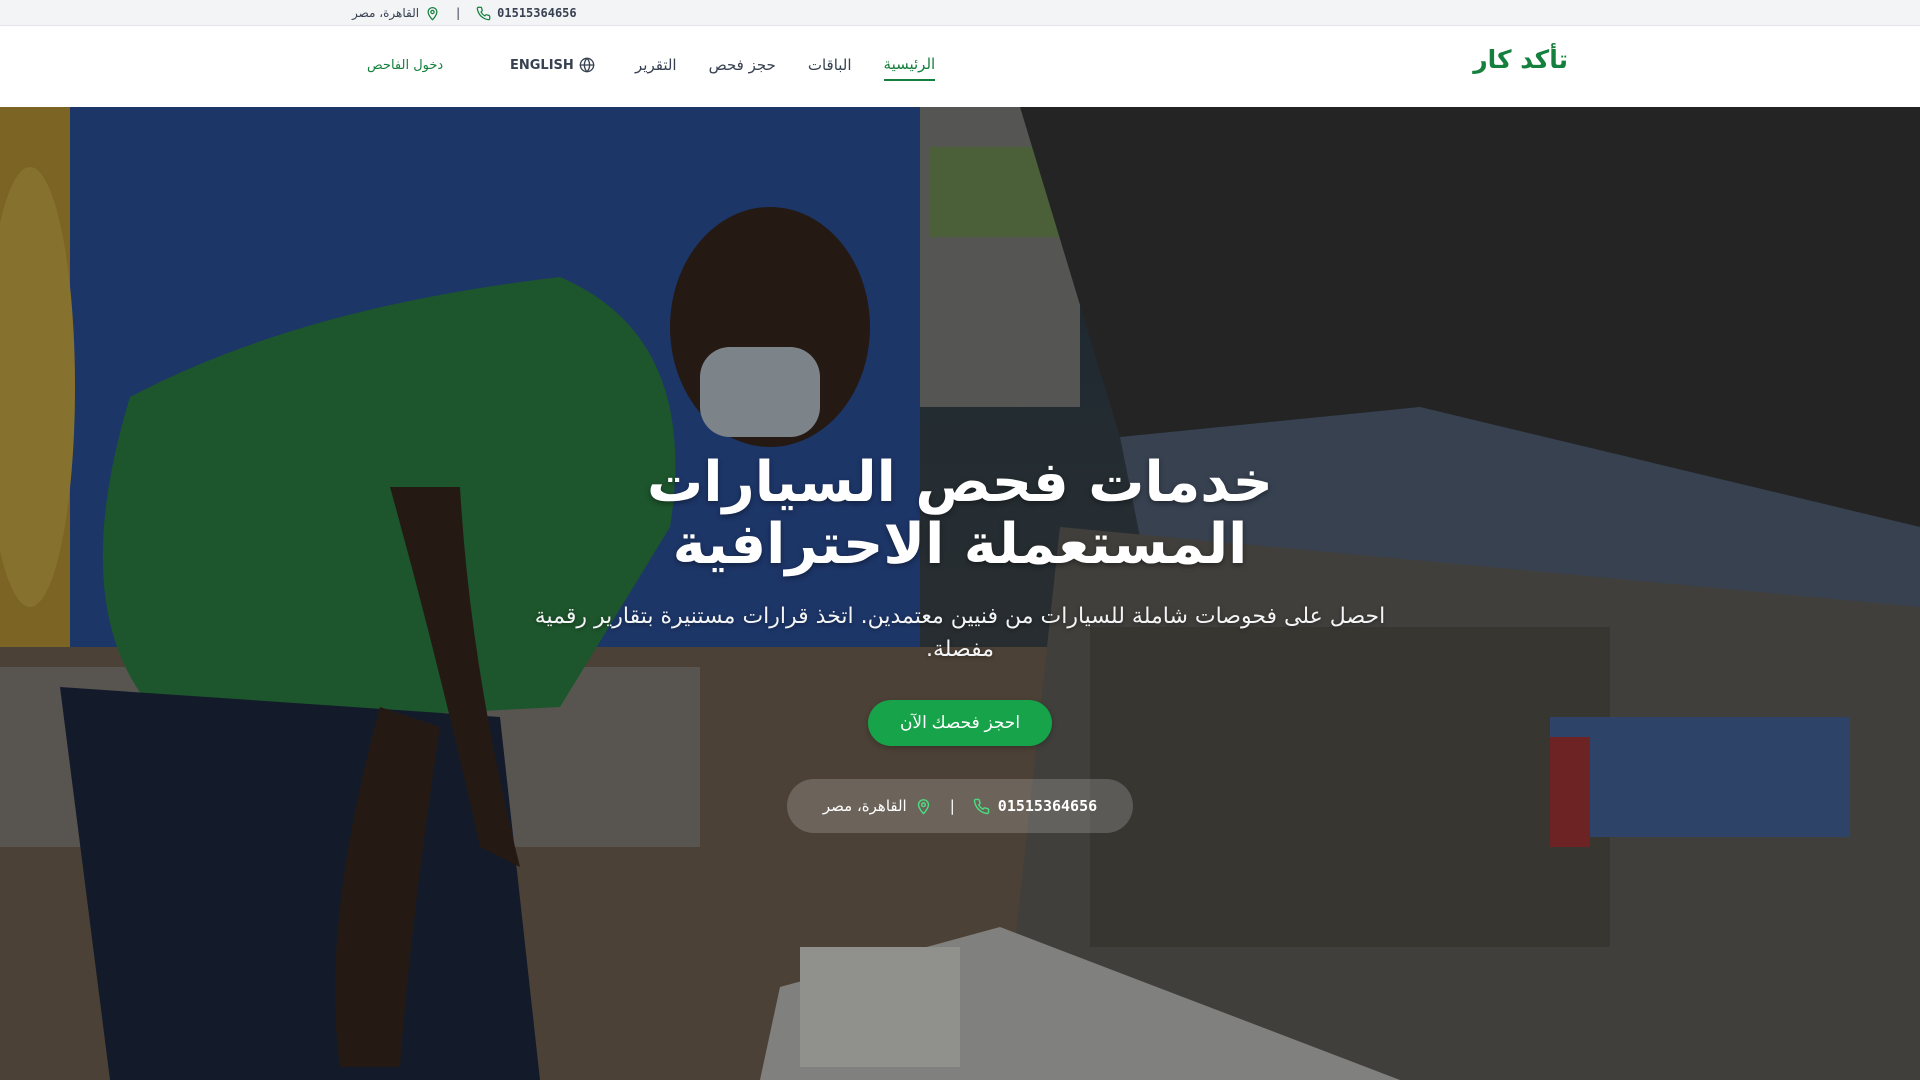 The width and height of the screenshot is (1920, 1080). I want to click on hero-phone-text: 01515364656, so click(1047, 806).